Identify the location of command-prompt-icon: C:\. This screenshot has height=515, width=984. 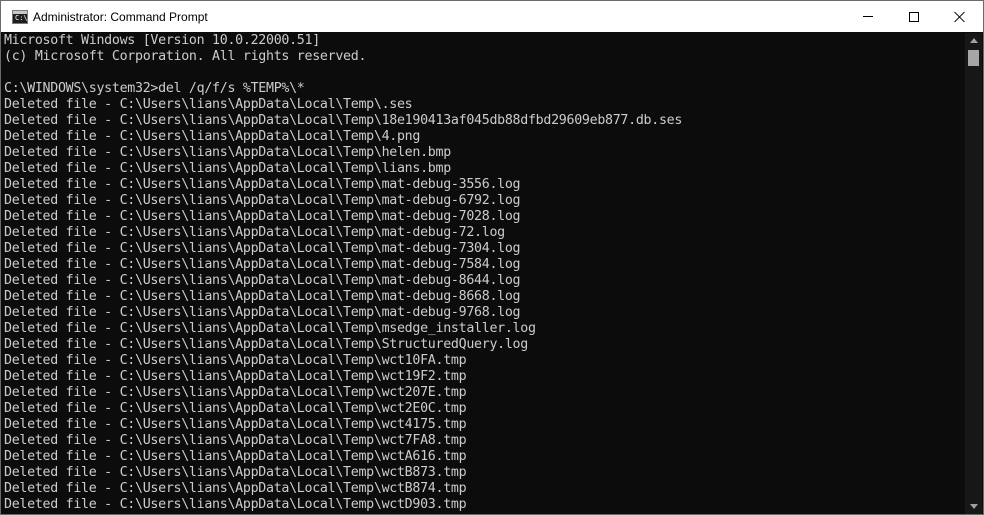
(20, 16).